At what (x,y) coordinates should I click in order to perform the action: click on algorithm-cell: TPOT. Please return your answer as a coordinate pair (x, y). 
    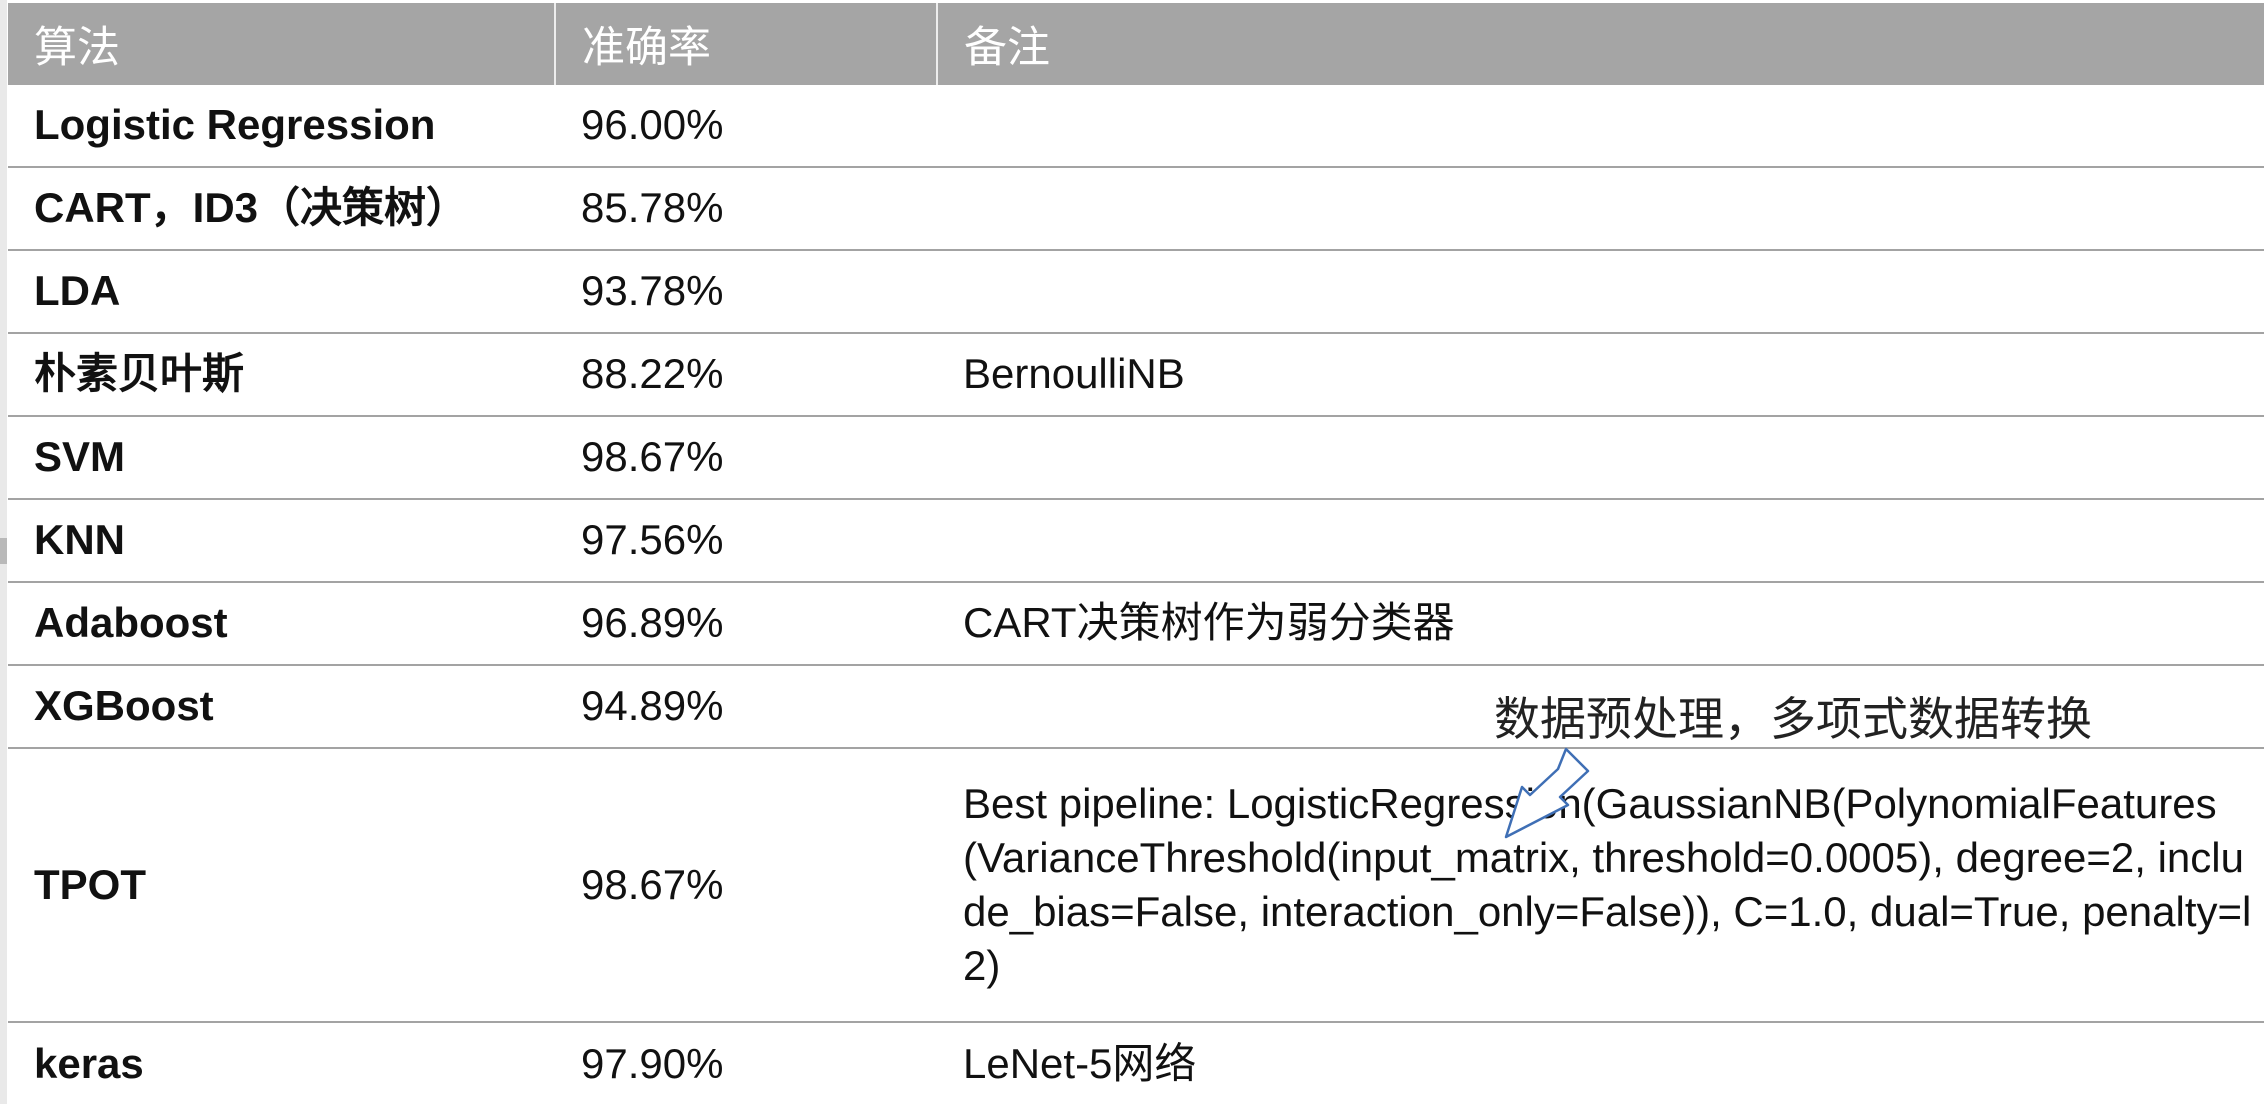
    Looking at the image, I should click on (281, 885).